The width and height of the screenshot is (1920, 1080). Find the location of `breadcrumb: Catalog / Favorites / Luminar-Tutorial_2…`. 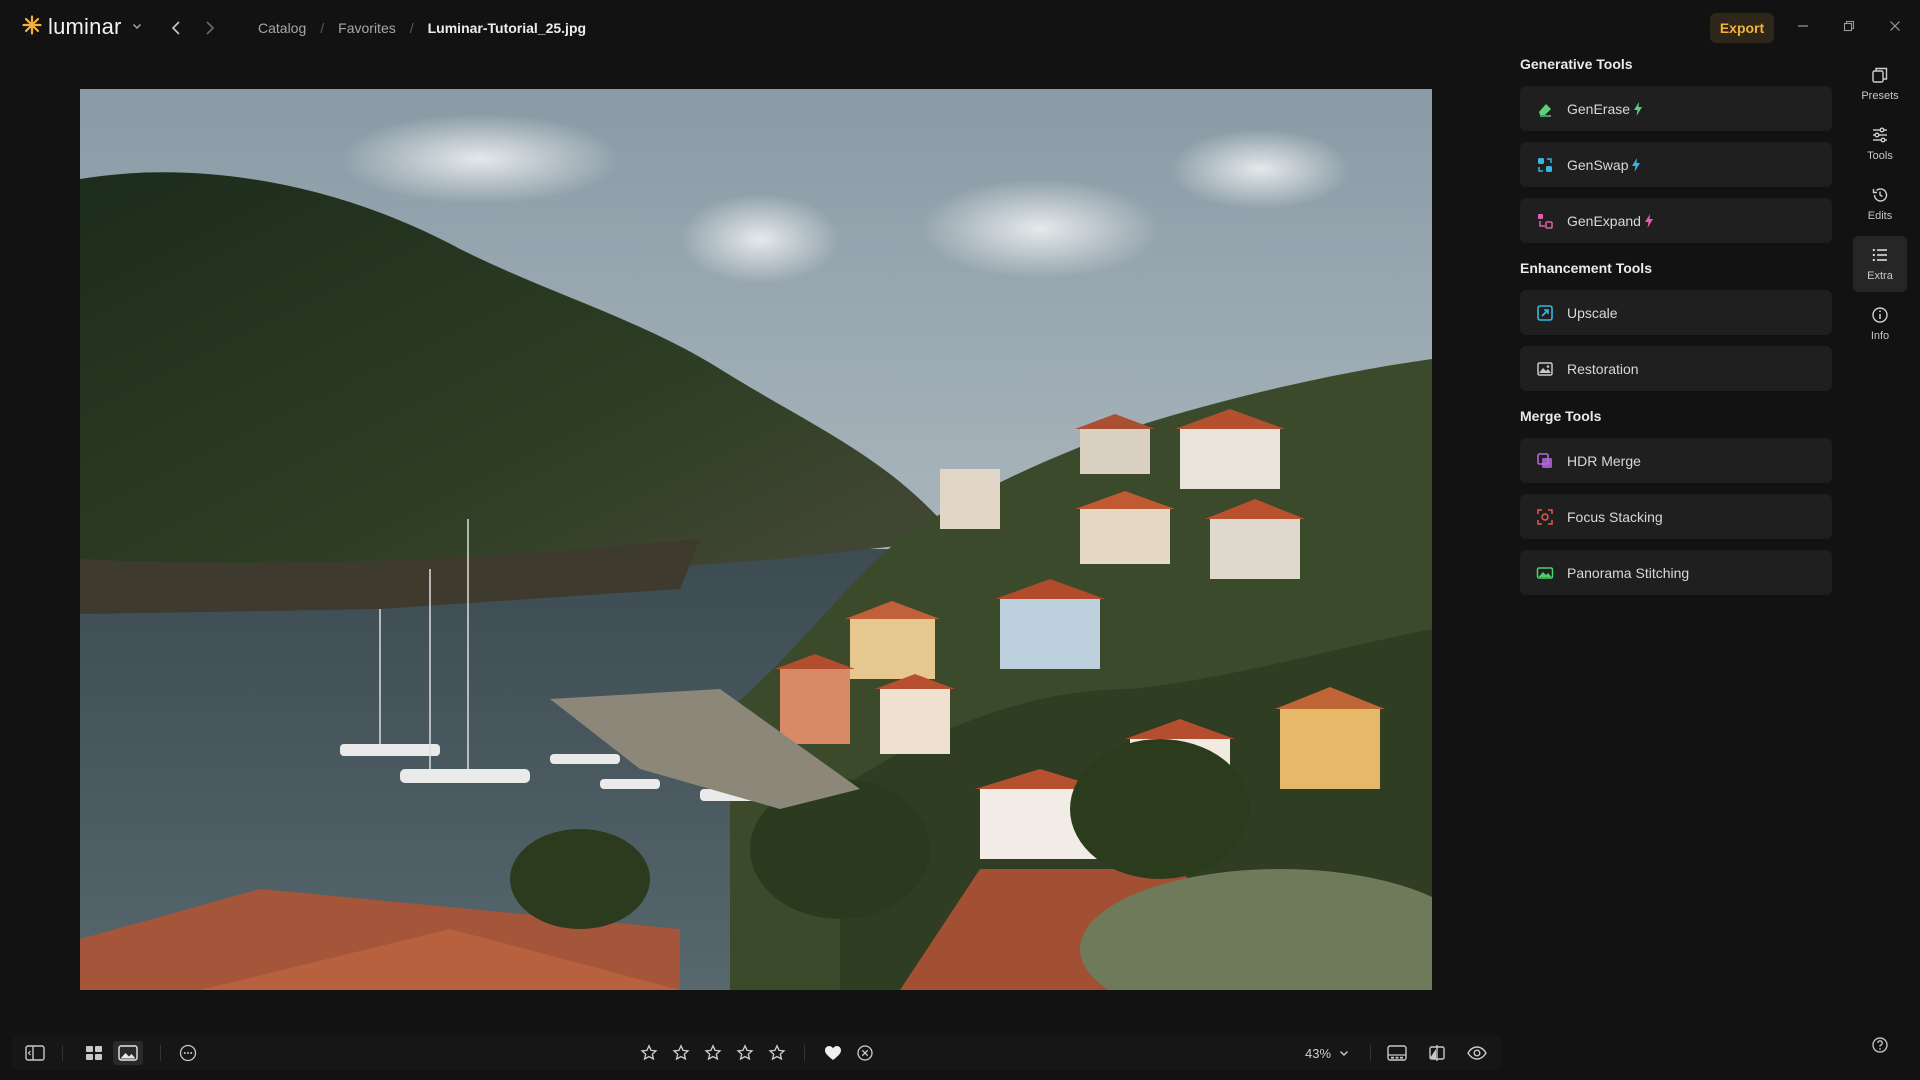

breadcrumb: Catalog / Favorites / Luminar-Tutorial_2… is located at coordinates (422, 28).